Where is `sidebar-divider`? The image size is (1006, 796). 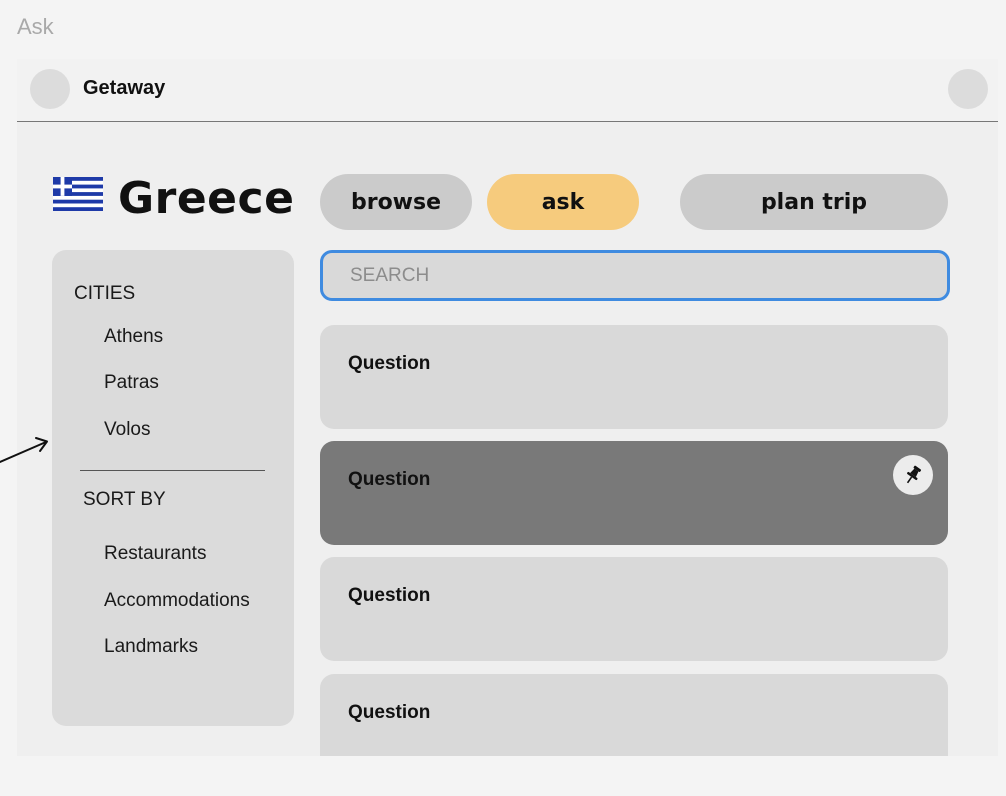
sidebar-divider is located at coordinates (172, 470).